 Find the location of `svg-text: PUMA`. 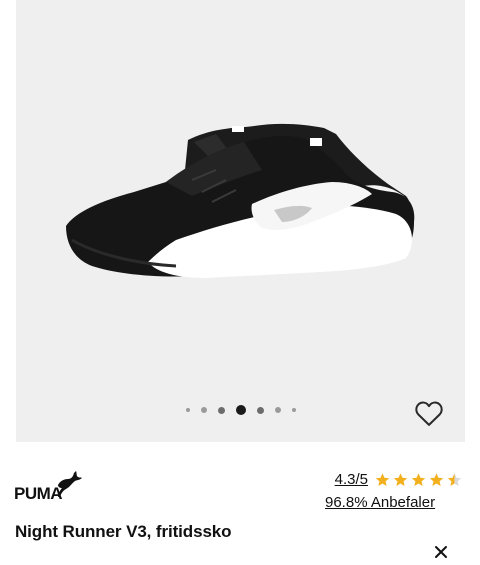

svg-text: PUMA is located at coordinates (38, 492).